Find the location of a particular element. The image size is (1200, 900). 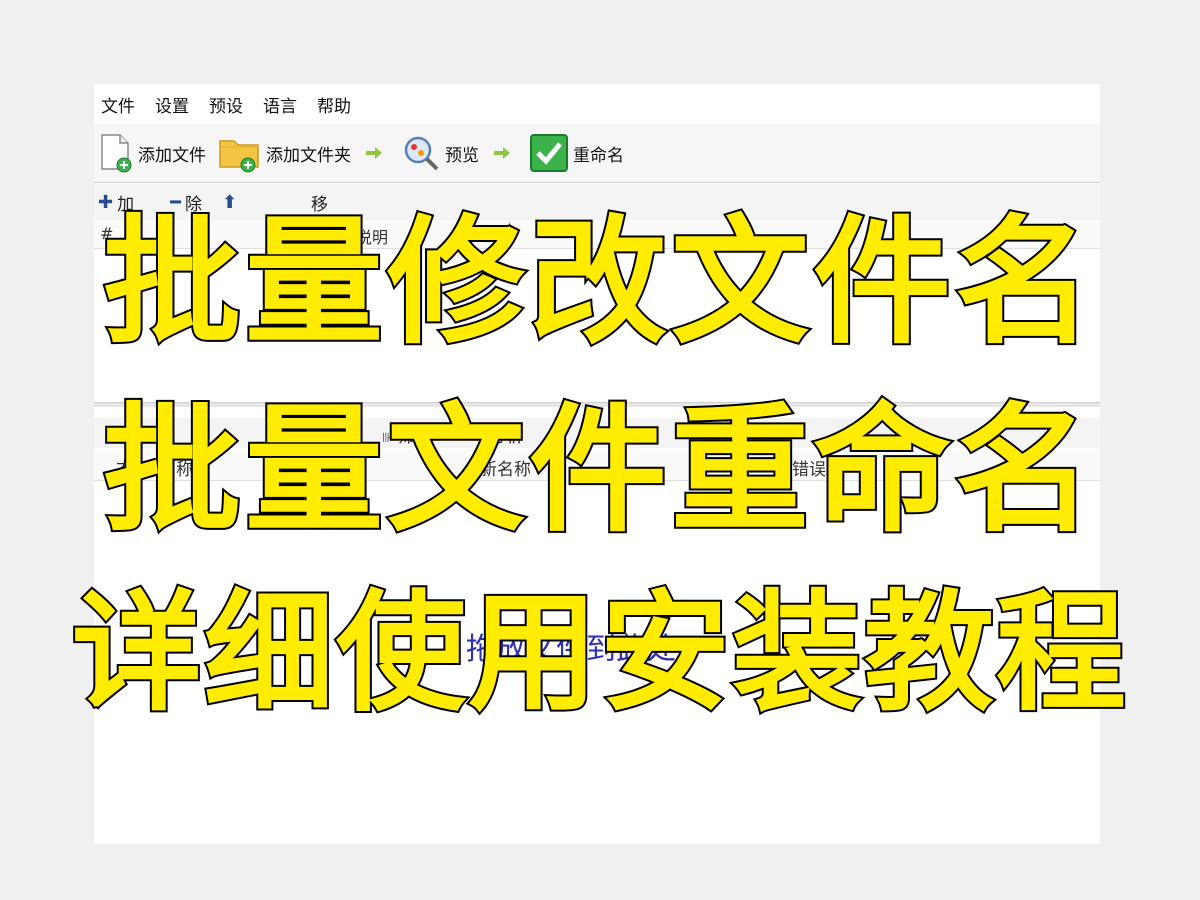

filter-button: ⊪ 筛 is located at coordinates (398, 434).